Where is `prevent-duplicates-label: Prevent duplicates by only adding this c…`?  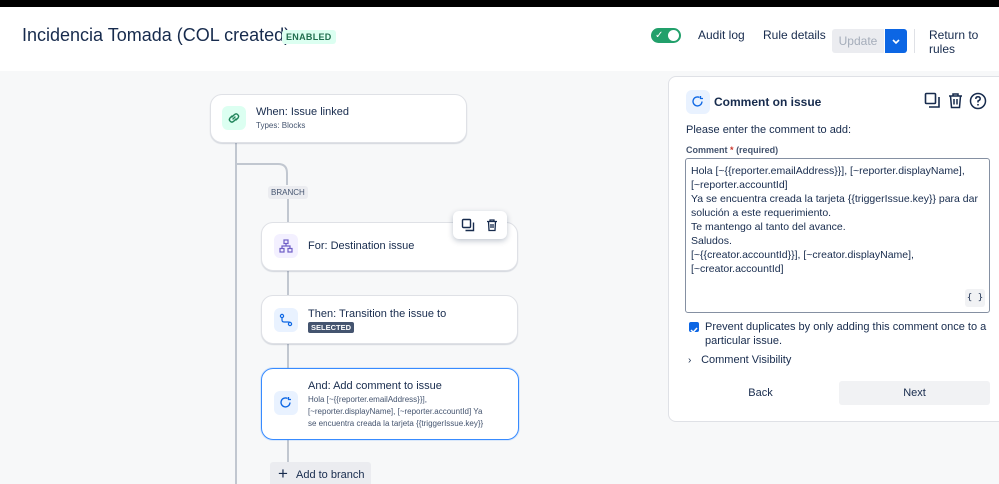 prevent-duplicates-label: Prevent duplicates by only adding this c… is located at coordinates (845, 334).